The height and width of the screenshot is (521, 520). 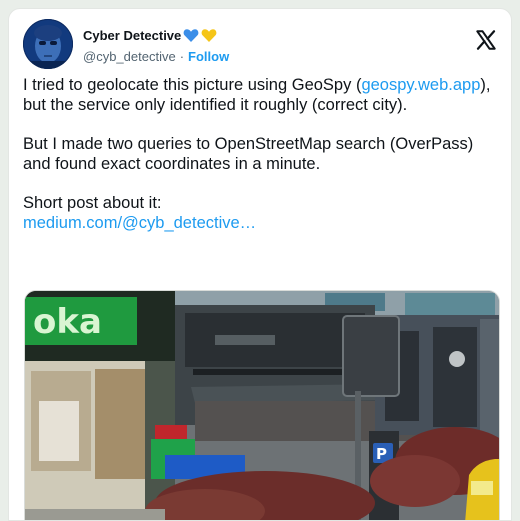 I want to click on geospy-link: geospy.web.app, so click(x=420, y=85).